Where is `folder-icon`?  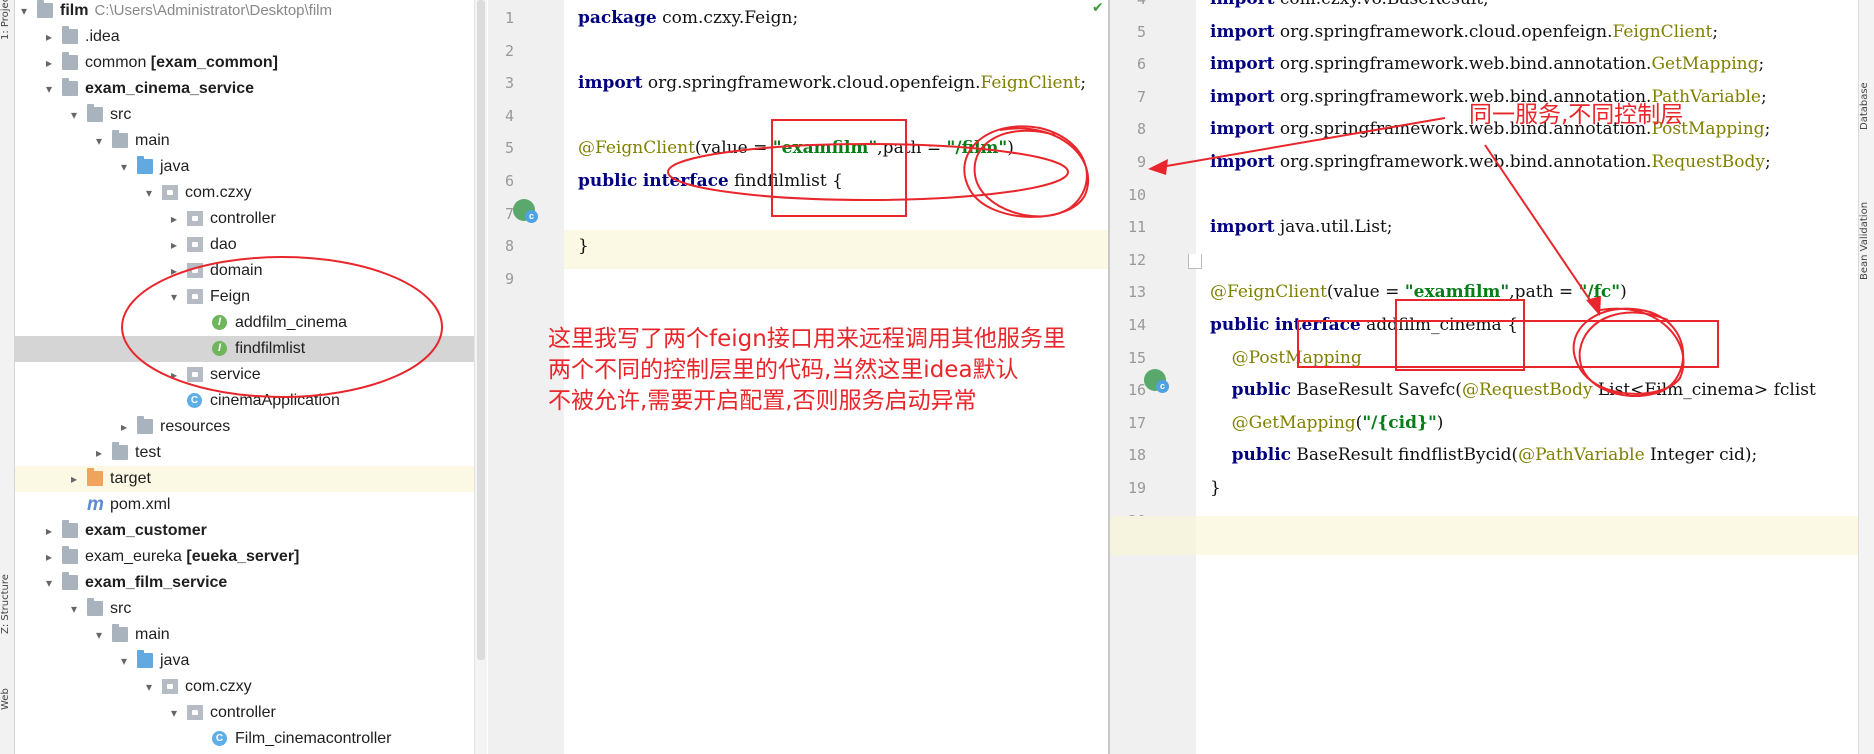 folder-icon is located at coordinates (70, 61).